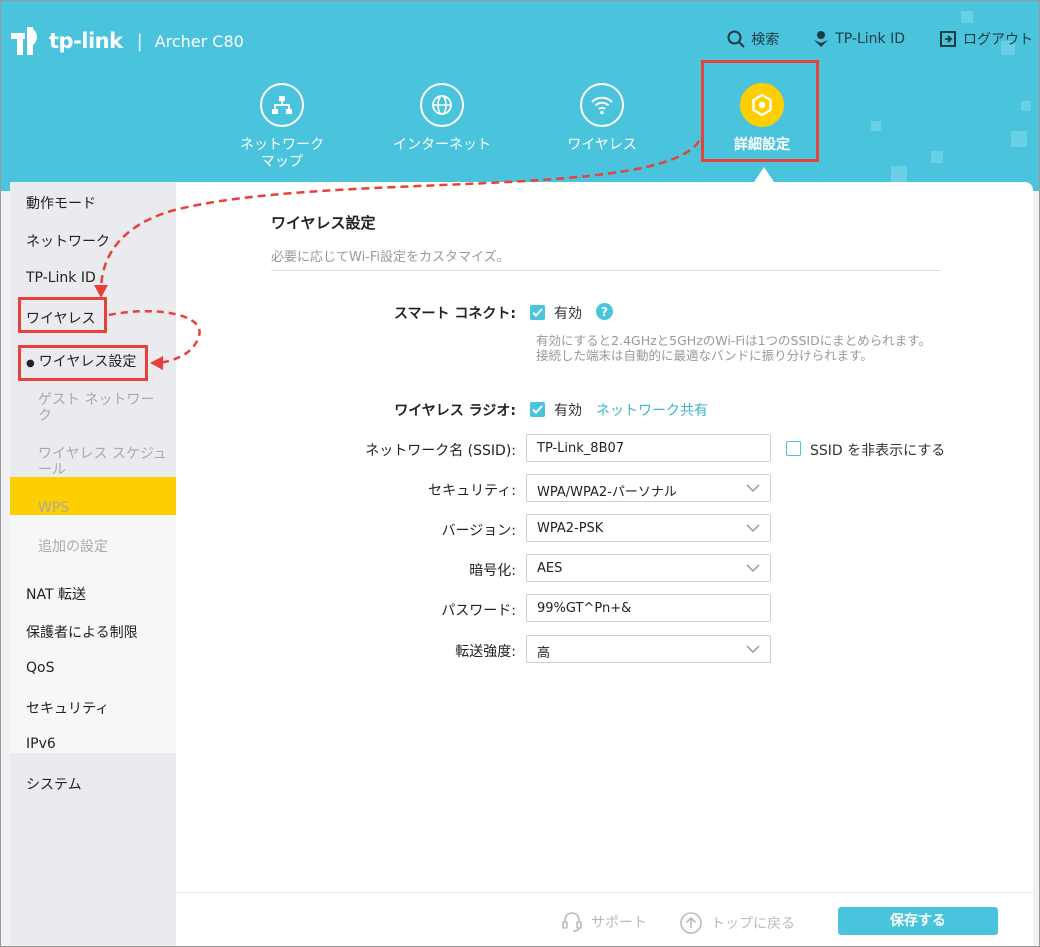 The width and height of the screenshot is (1040, 947). What do you see at coordinates (41, 744) in the screenshot?
I see `sidebar-item-ipv6: IPv6` at bounding box center [41, 744].